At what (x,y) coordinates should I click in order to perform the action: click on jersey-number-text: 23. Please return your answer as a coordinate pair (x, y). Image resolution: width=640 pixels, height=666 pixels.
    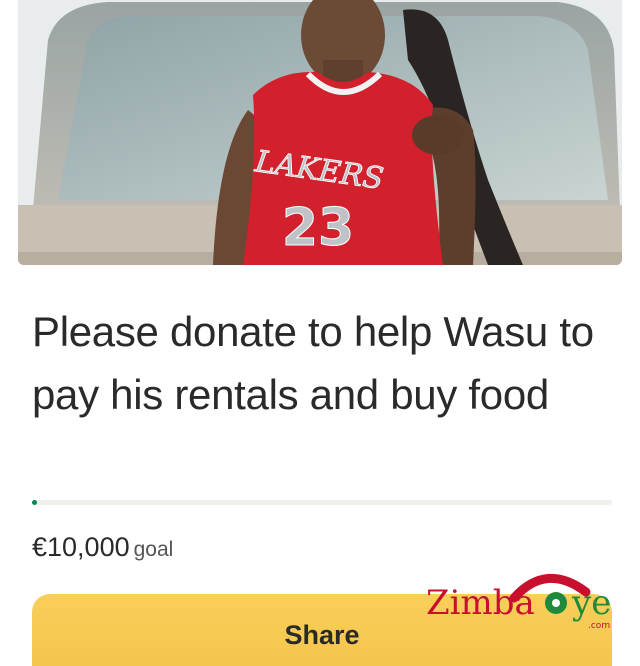
    Looking at the image, I should click on (318, 228).